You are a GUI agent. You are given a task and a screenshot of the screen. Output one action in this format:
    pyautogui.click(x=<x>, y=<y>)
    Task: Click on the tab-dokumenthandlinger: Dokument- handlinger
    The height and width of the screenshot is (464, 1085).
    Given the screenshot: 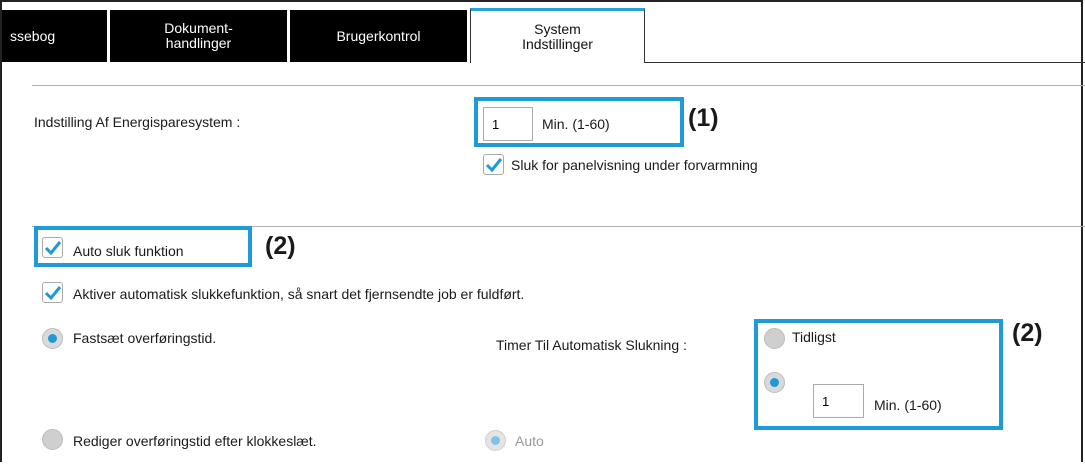 What is the action you would take?
    pyautogui.click(x=198, y=36)
    